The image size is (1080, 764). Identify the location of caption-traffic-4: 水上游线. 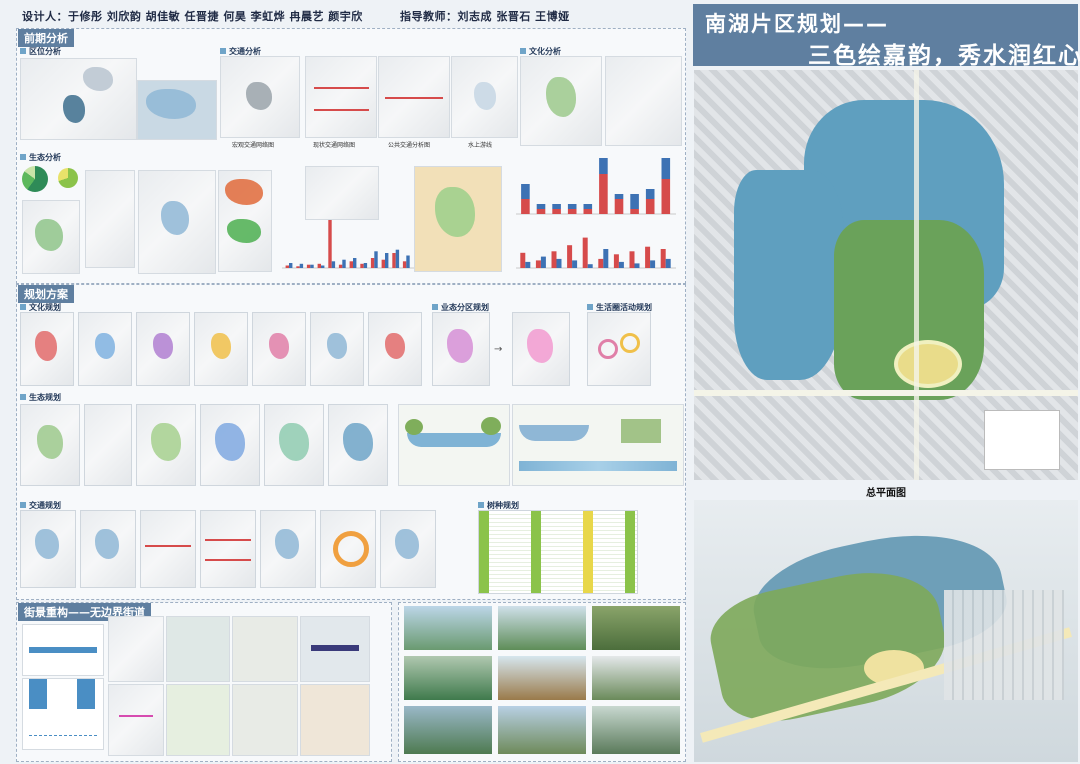
(480, 145).